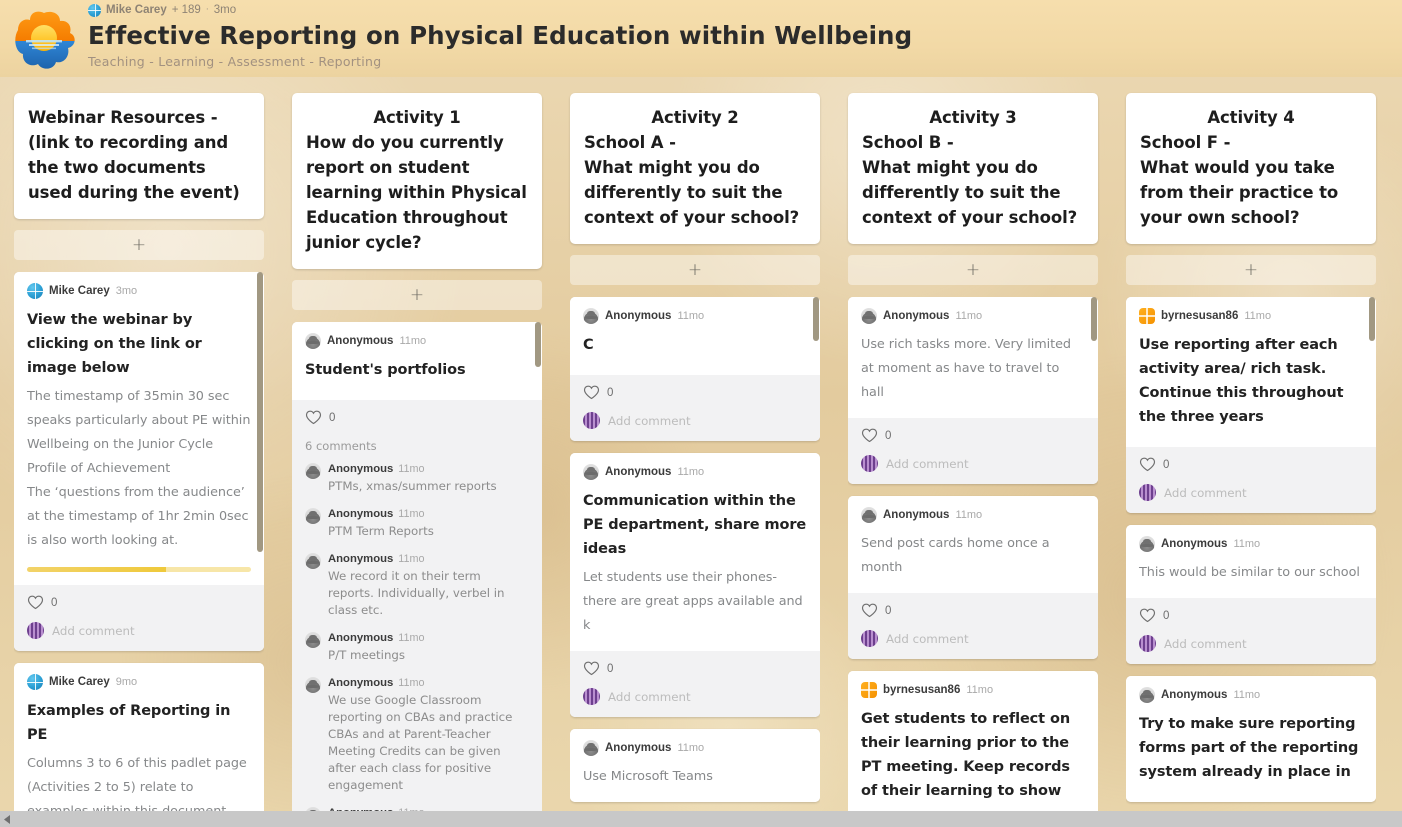  Describe the element at coordinates (417, 295) in the screenshot. I see `add-post-button-activity-1: +` at that location.